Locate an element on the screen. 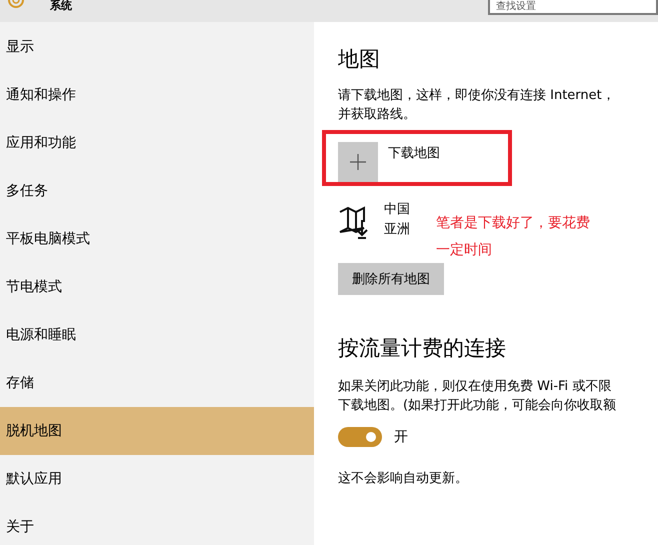 Image resolution: width=658 pixels, height=545 pixels. map-name: 中国 is located at coordinates (397, 210).